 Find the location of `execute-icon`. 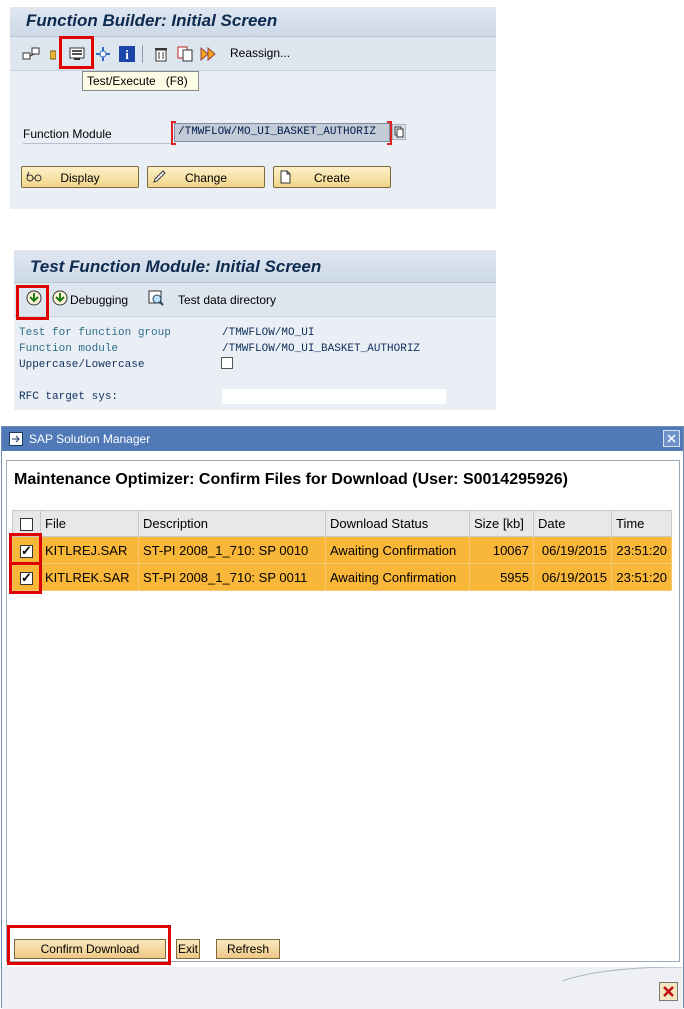

execute-icon is located at coordinates (34, 298).